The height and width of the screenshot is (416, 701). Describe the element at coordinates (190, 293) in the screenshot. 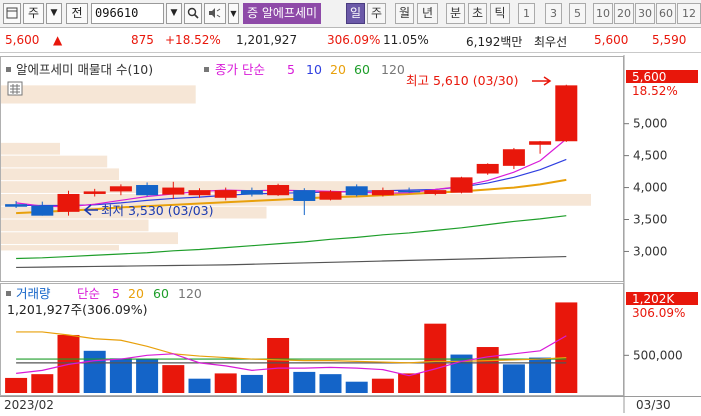

I see `volume-ma-120-label: 120` at that location.